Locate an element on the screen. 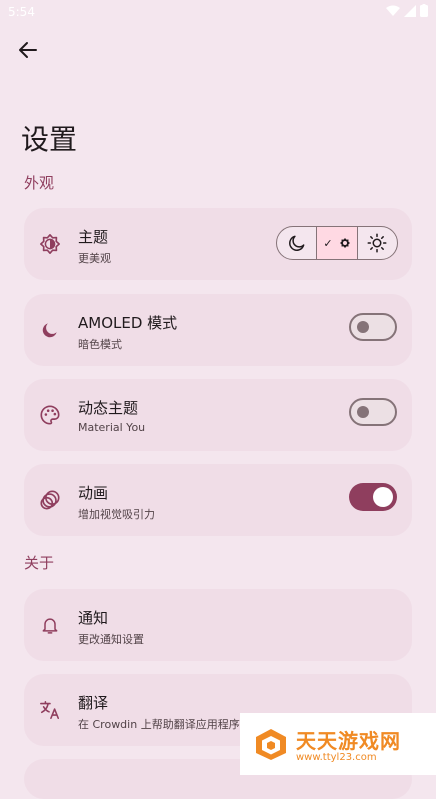 The height and width of the screenshot is (799, 436). theme-selector: ✓ is located at coordinates (337, 243).